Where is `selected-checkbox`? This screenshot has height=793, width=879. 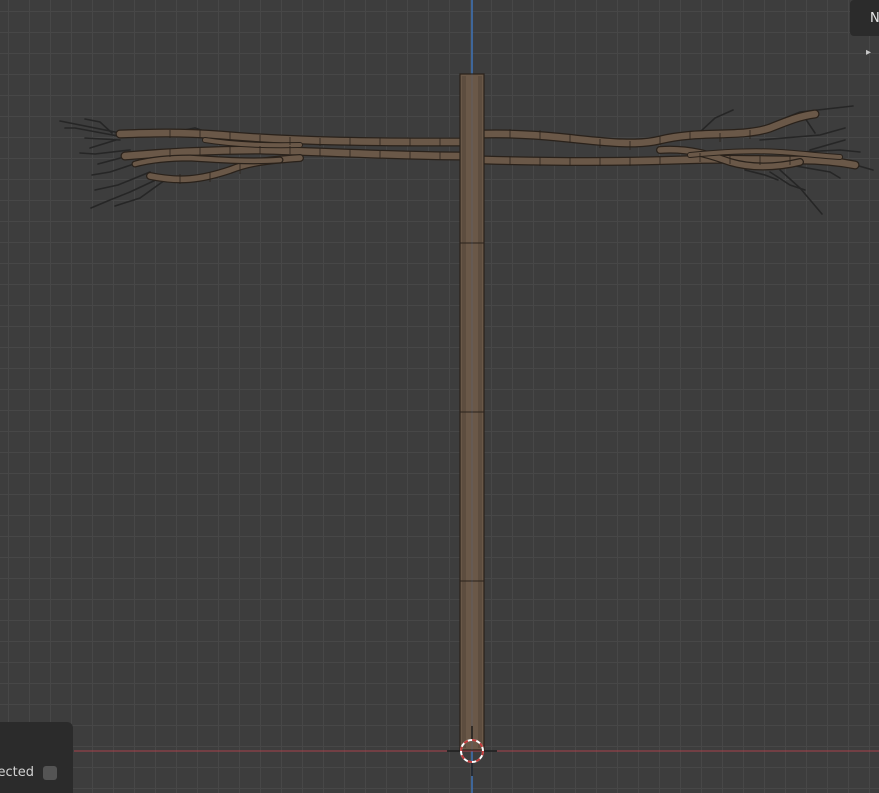
selected-checkbox is located at coordinates (50, 773).